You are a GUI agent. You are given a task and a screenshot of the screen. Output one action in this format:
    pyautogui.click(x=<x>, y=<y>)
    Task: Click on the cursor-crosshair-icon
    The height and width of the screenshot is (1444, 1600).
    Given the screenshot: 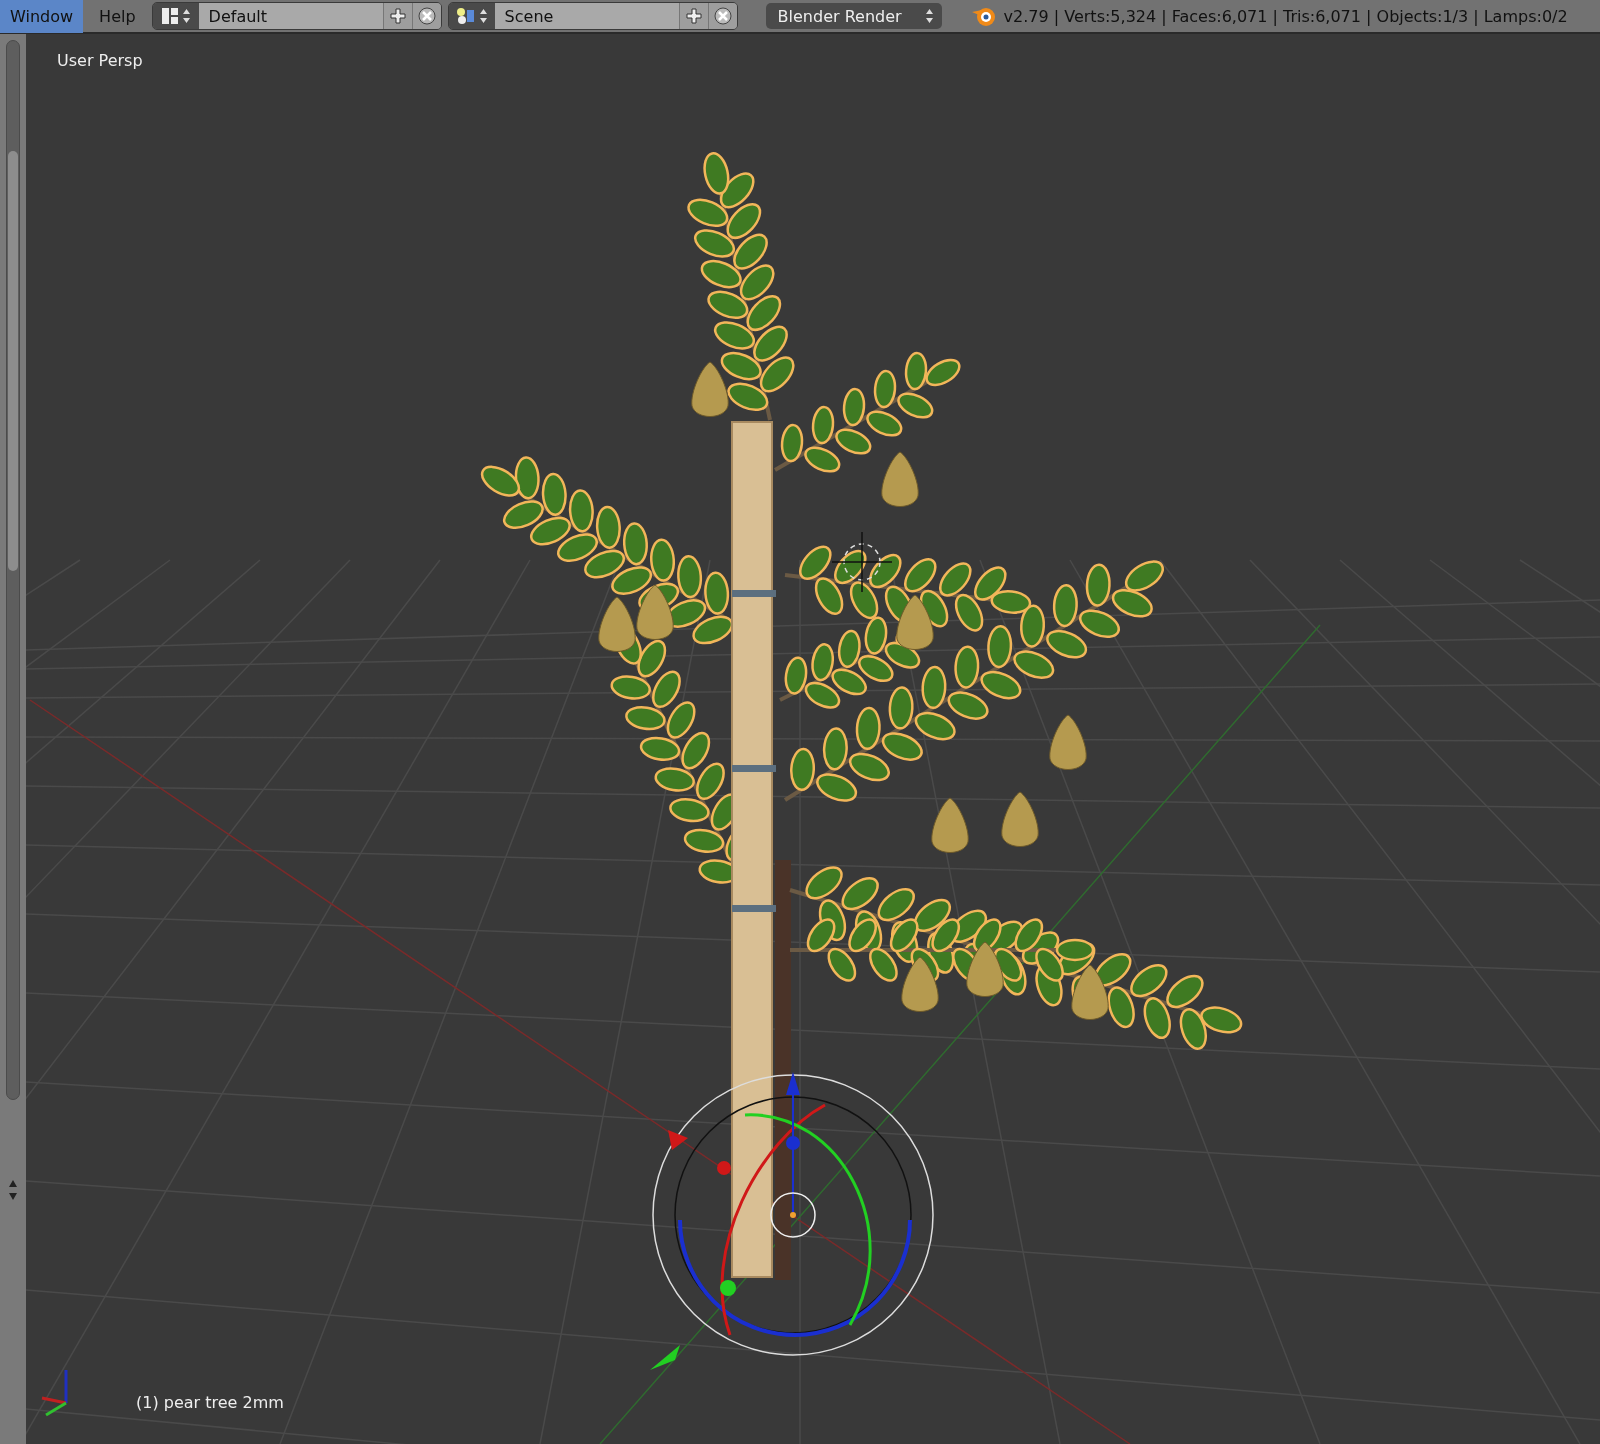 What is the action you would take?
    pyautogui.click(x=862, y=562)
    